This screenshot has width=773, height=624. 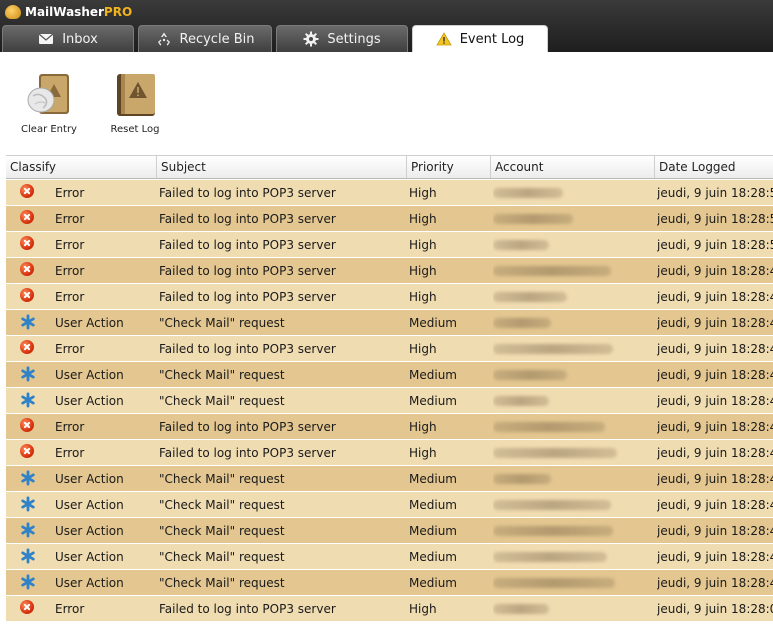 I want to click on column-header-classify: Classify, so click(x=81, y=167).